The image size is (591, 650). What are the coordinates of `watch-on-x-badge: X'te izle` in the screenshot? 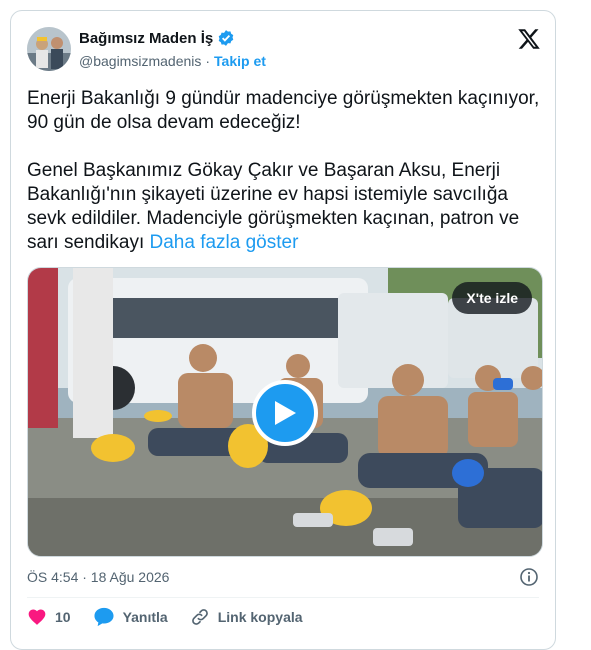 It's located at (492, 298).